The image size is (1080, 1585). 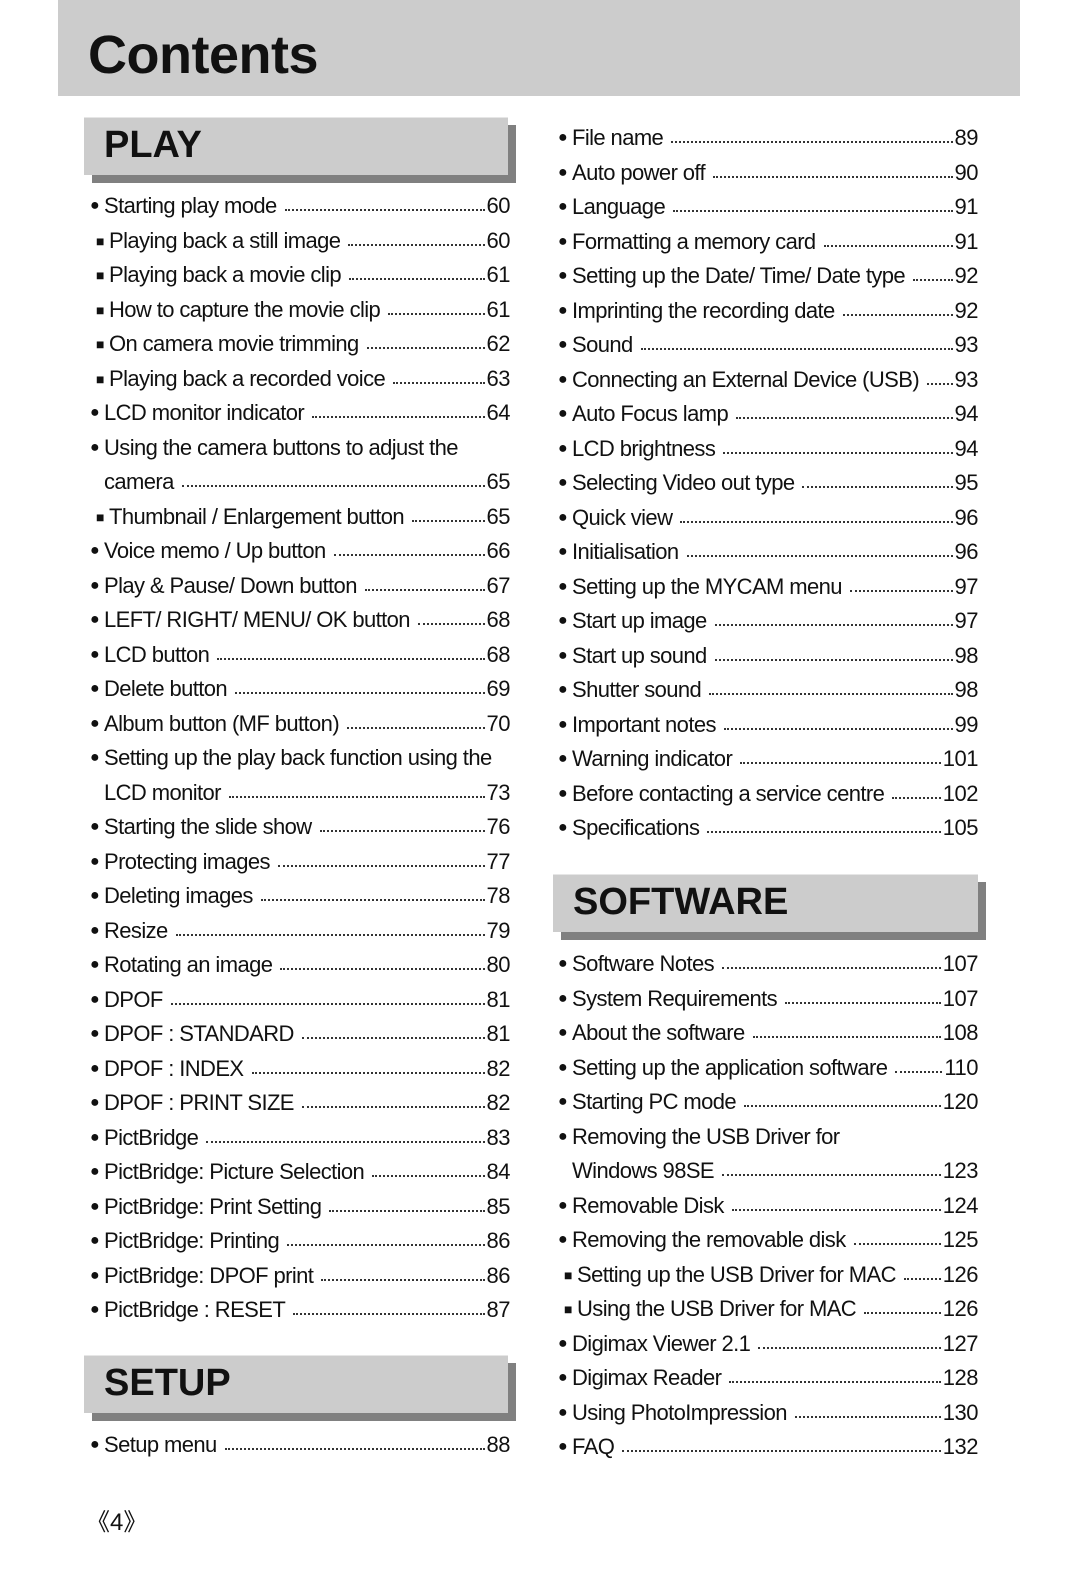 I want to click on toc-entry: ● File name 89, so click(x=768, y=138).